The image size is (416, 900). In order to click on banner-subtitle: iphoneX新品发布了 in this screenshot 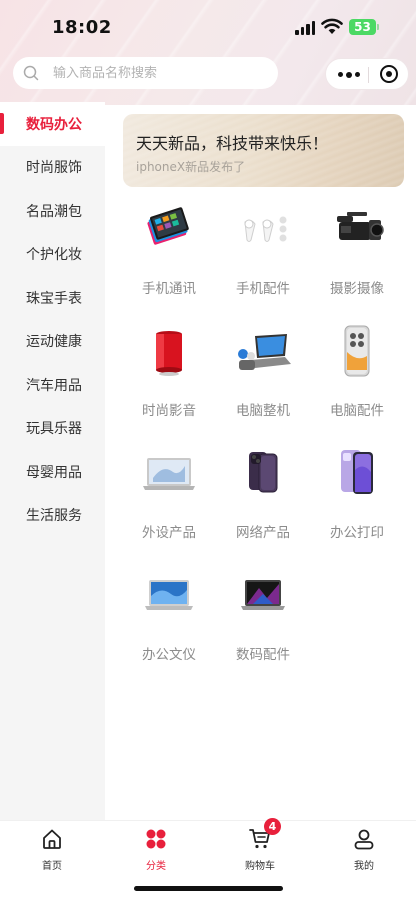, I will do `click(191, 167)`.